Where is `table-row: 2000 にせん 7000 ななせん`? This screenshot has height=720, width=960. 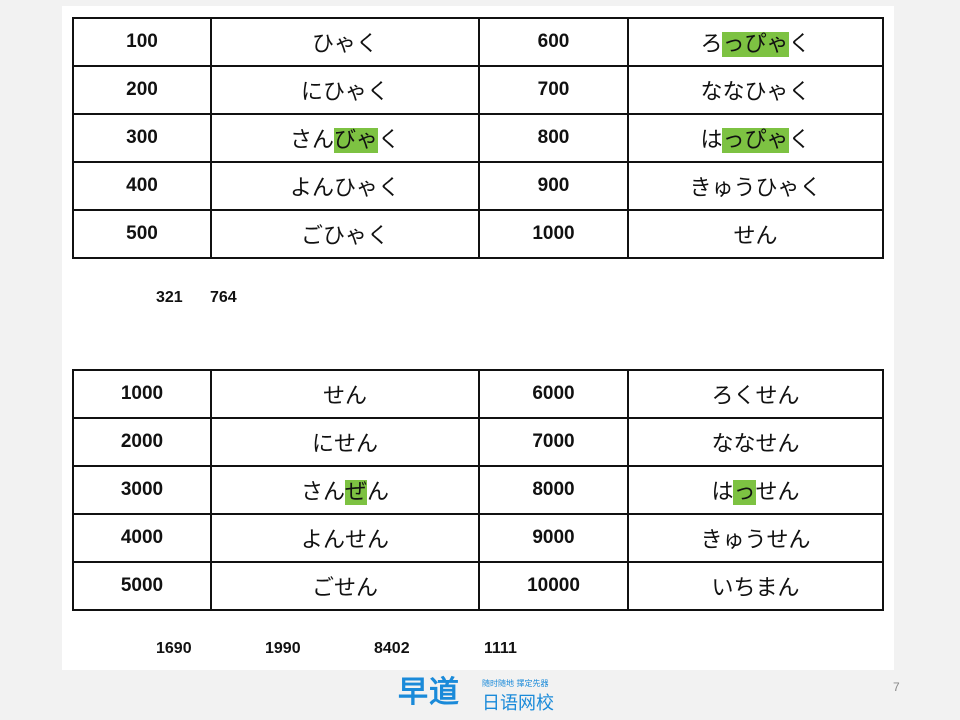 table-row: 2000 にせん 7000 ななせん is located at coordinates (478, 442).